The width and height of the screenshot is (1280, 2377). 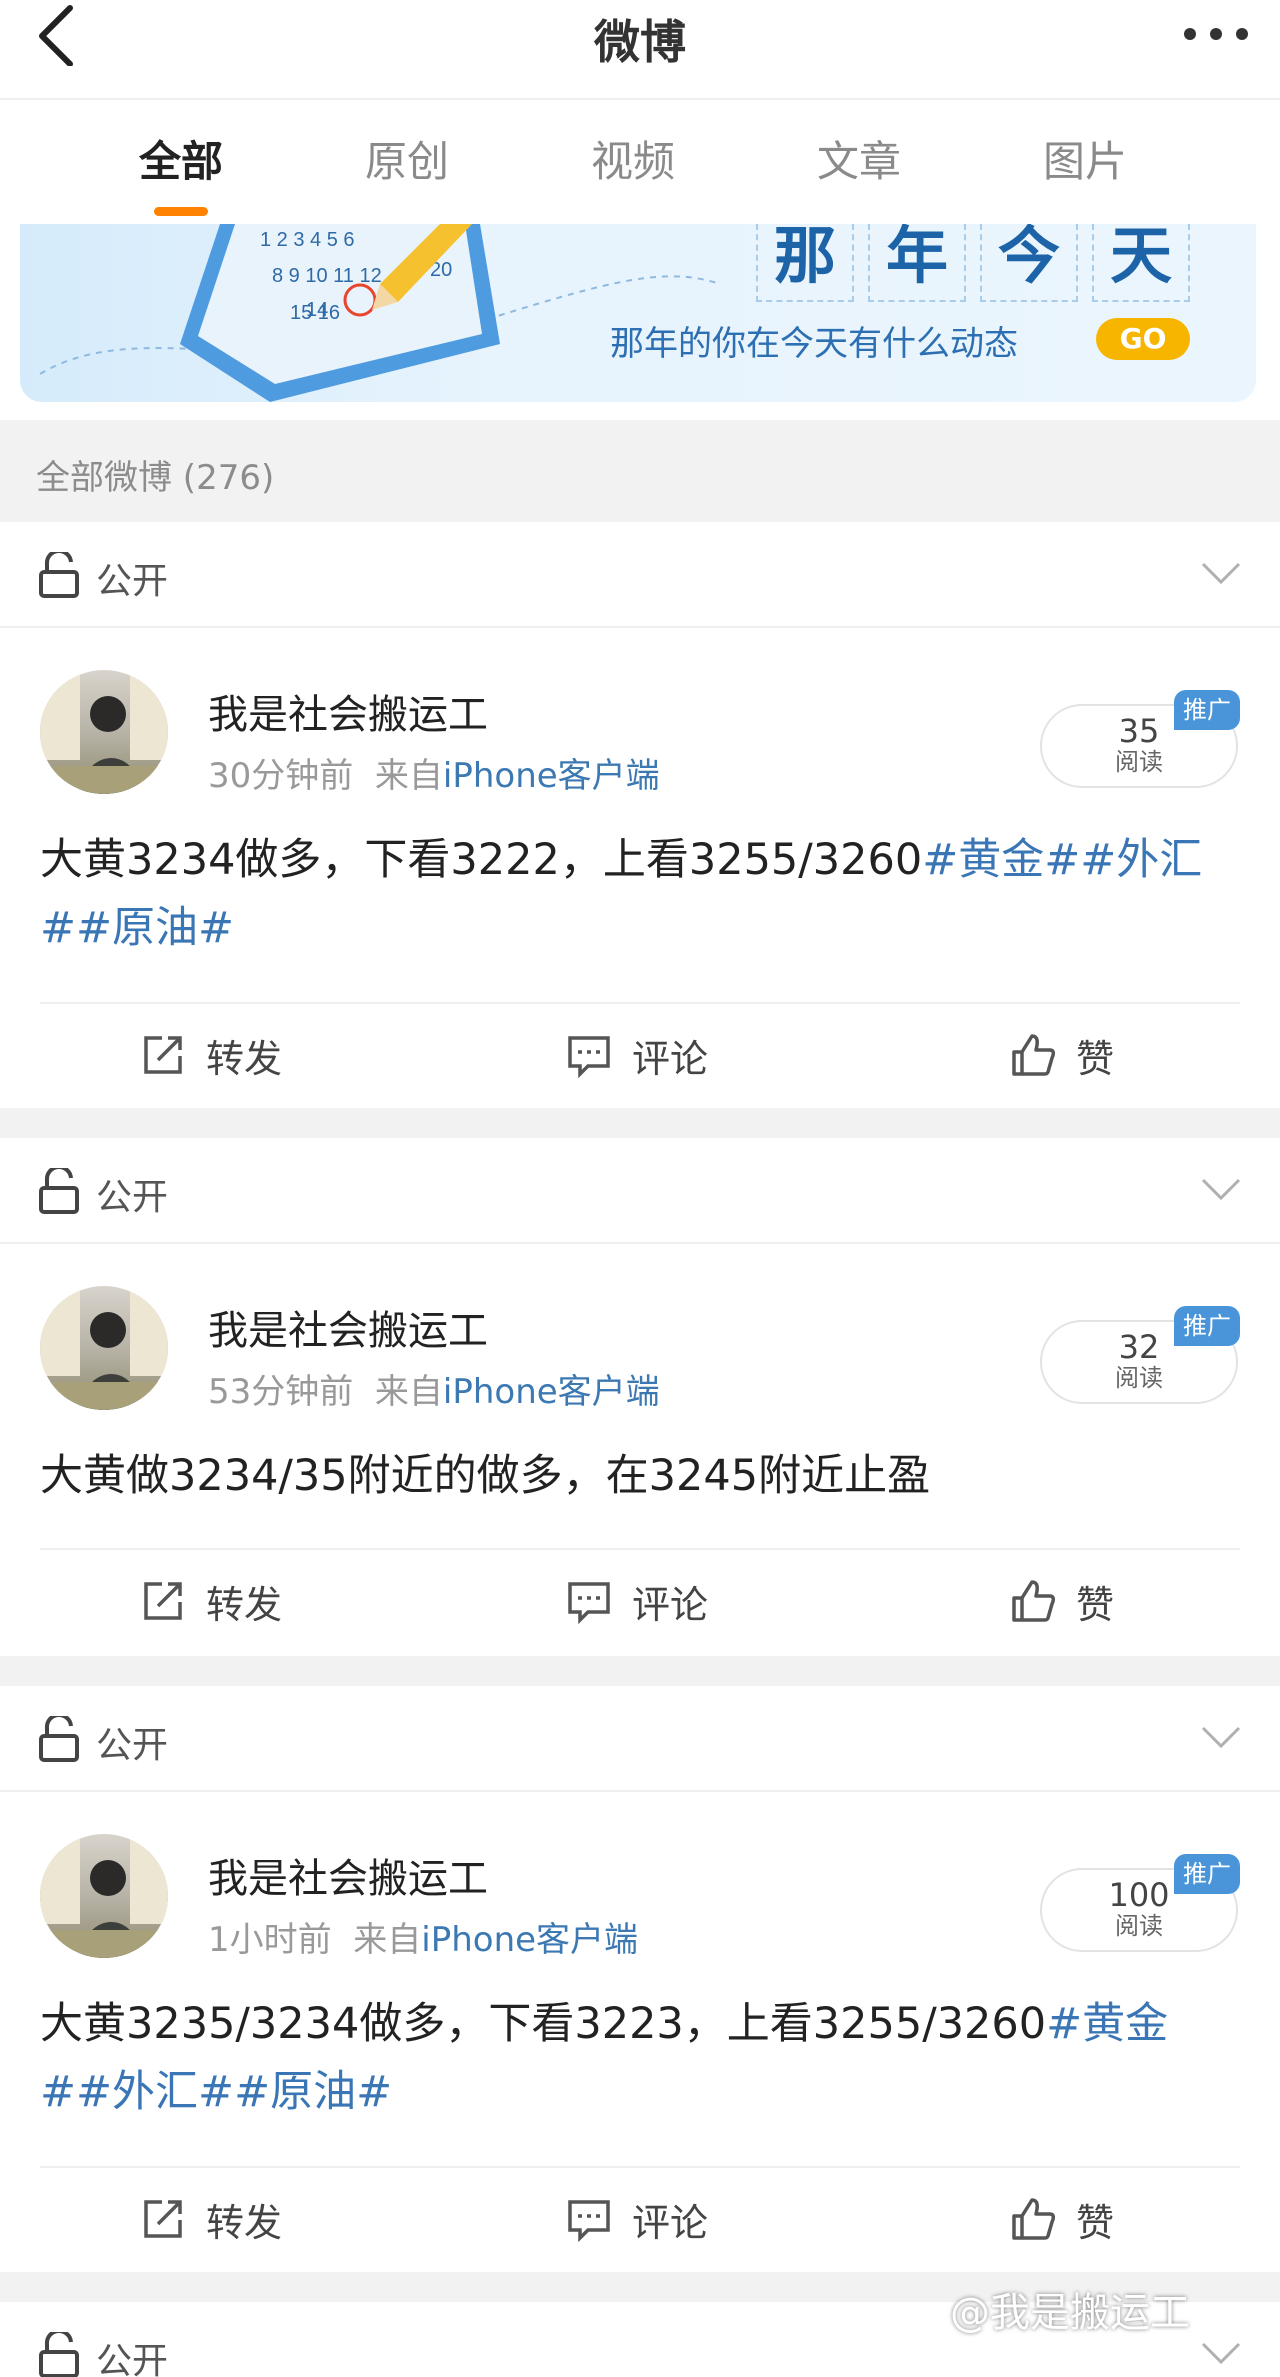 I want to click on post-meta: 30分钟前 来自iPhone客户端, so click(x=434, y=772).